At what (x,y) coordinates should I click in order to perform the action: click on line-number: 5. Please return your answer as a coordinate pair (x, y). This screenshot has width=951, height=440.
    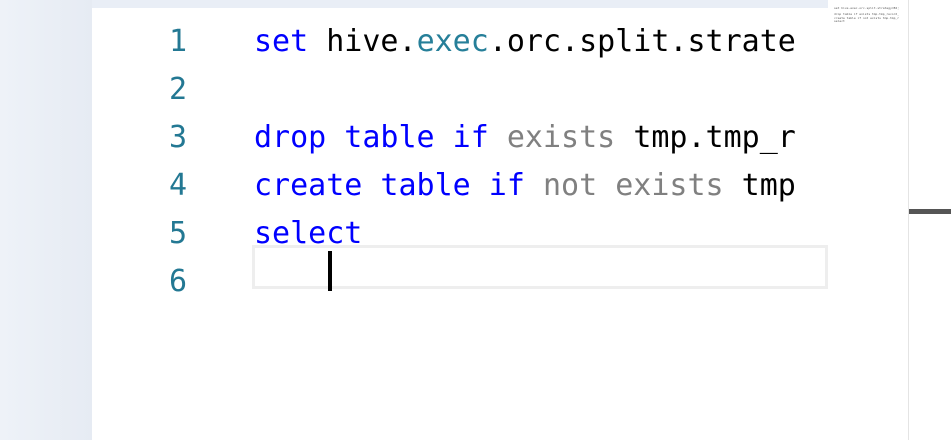
    Looking at the image, I should click on (177, 233).